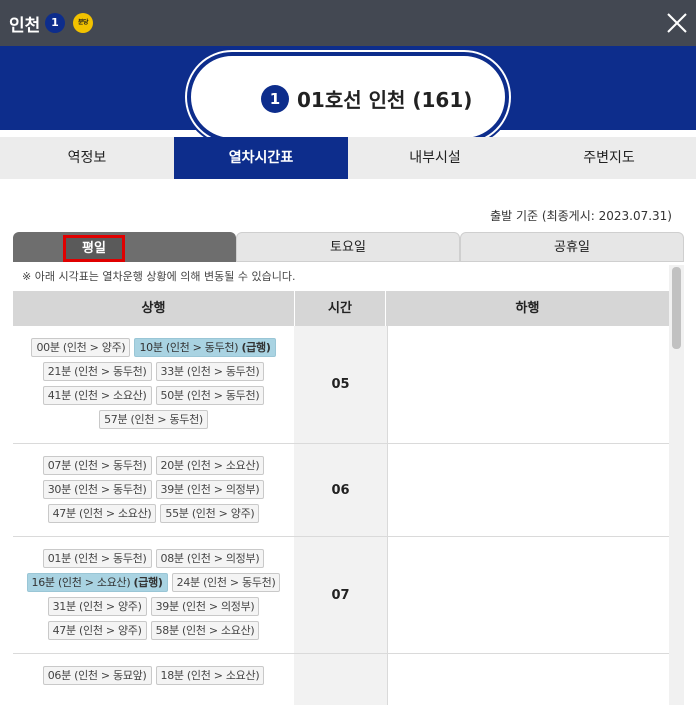 This screenshot has height=705, width=696. I want to click on line-badge: 1, so click(55, 23).